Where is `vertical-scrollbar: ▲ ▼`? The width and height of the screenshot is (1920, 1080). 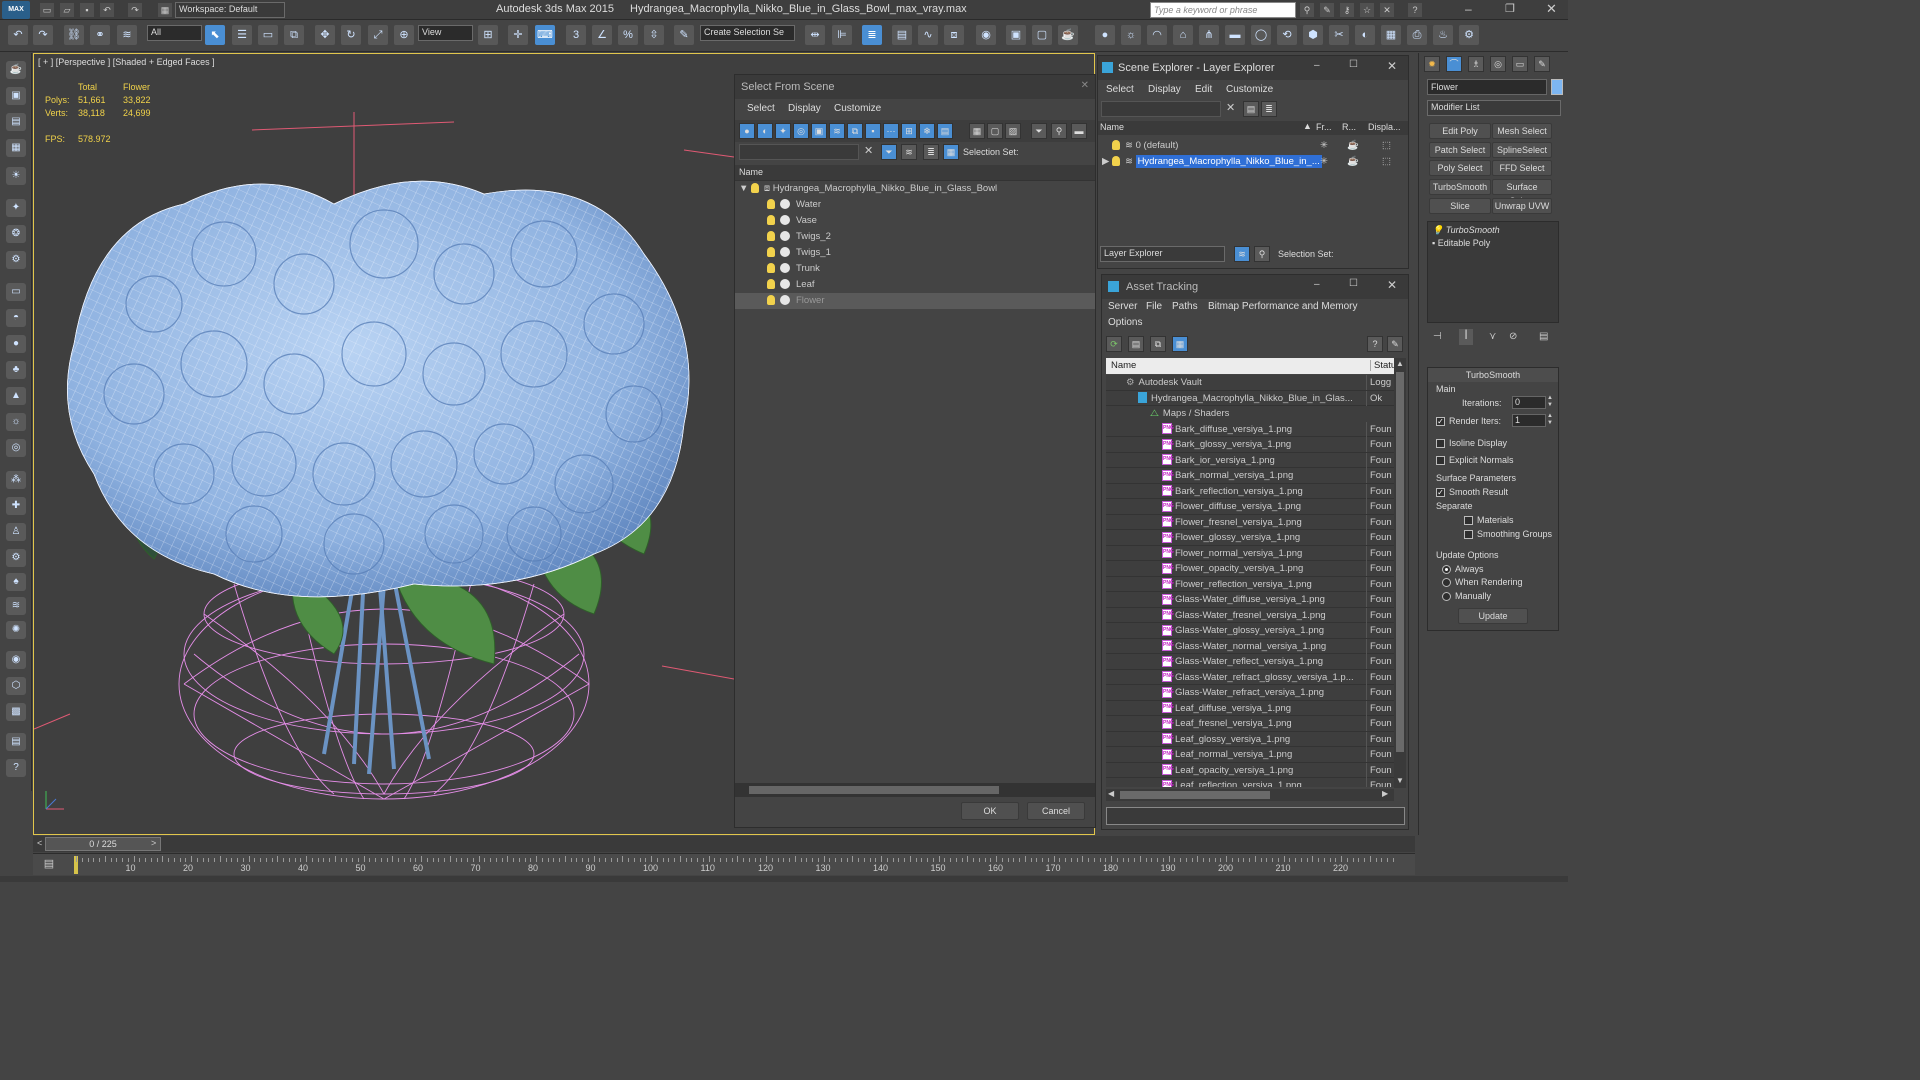 vertical-scrollbar: ▲ ▼ is located at coordinates (1400, 573).